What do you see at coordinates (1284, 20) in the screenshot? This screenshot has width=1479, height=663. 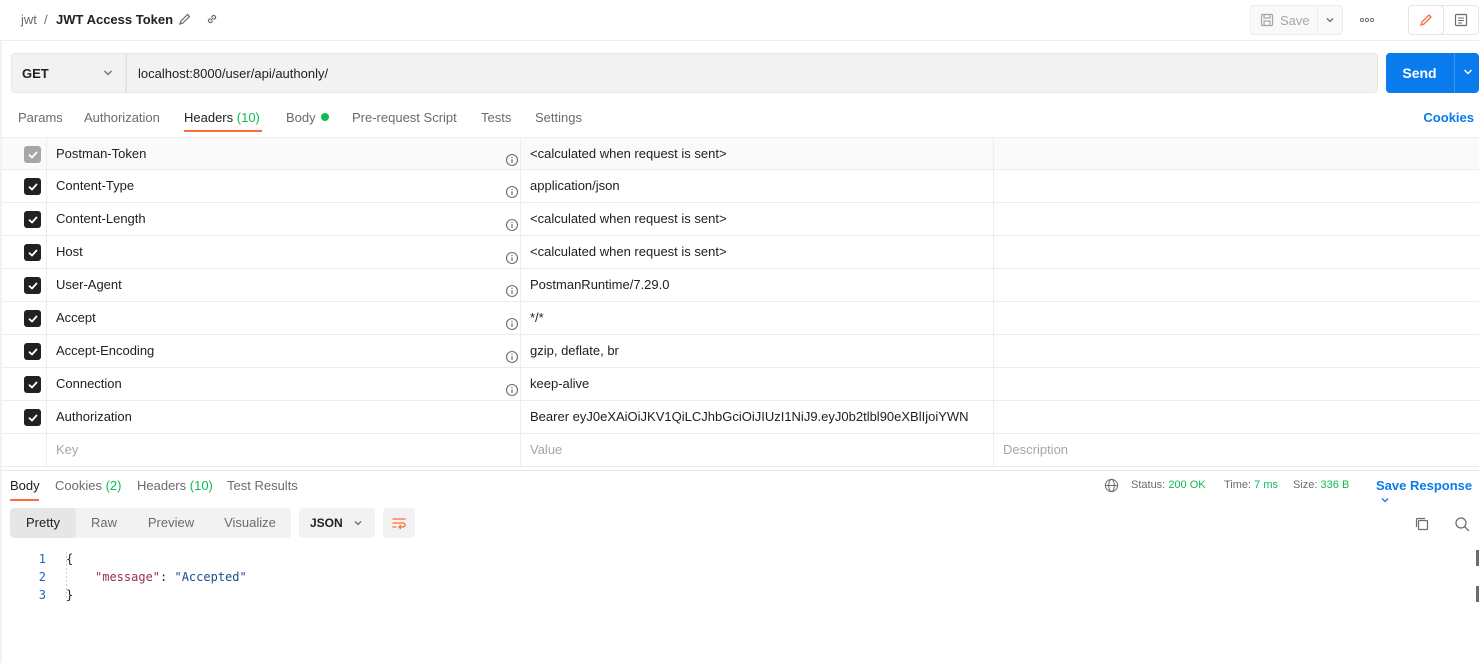 I see `save-button: Save` at bounding box center [1284, 20].